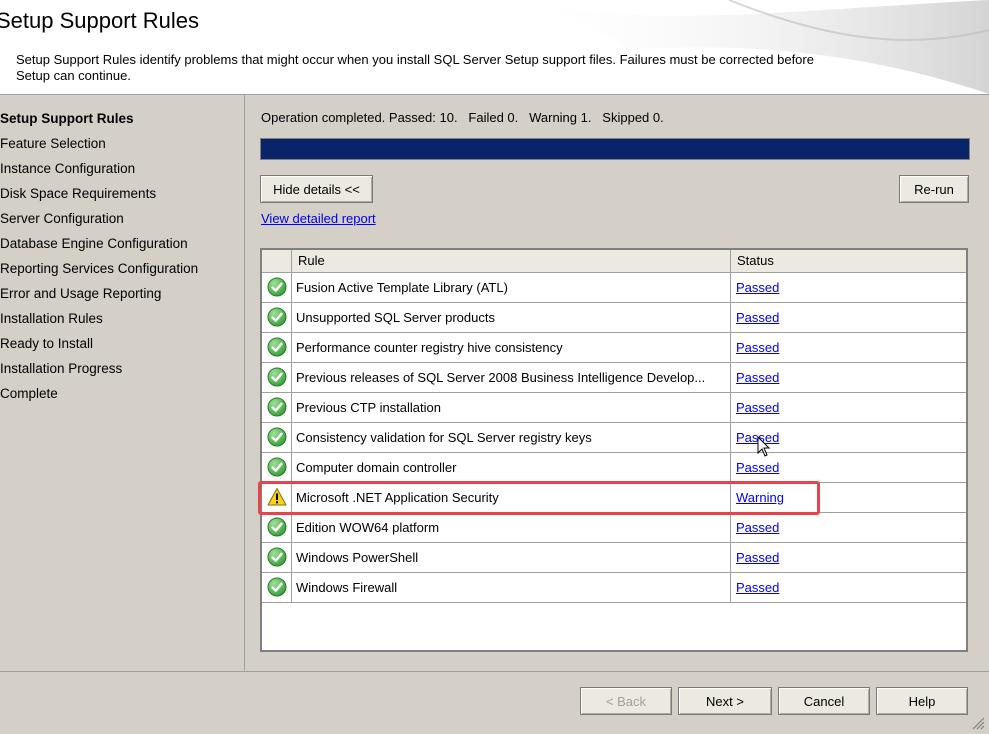  I want to click on sidebar-item: Database Engine Configuration, so click(99, 247).